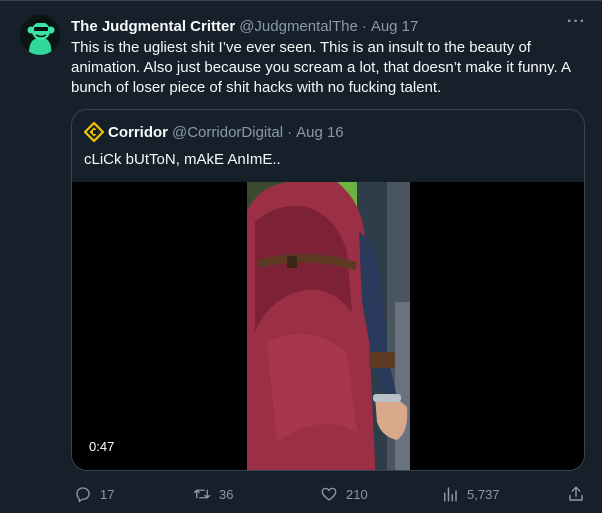  I want to click on quoted-tweet-header: Corridor @CorridorDigital · Aug 16, so click(214, 132).